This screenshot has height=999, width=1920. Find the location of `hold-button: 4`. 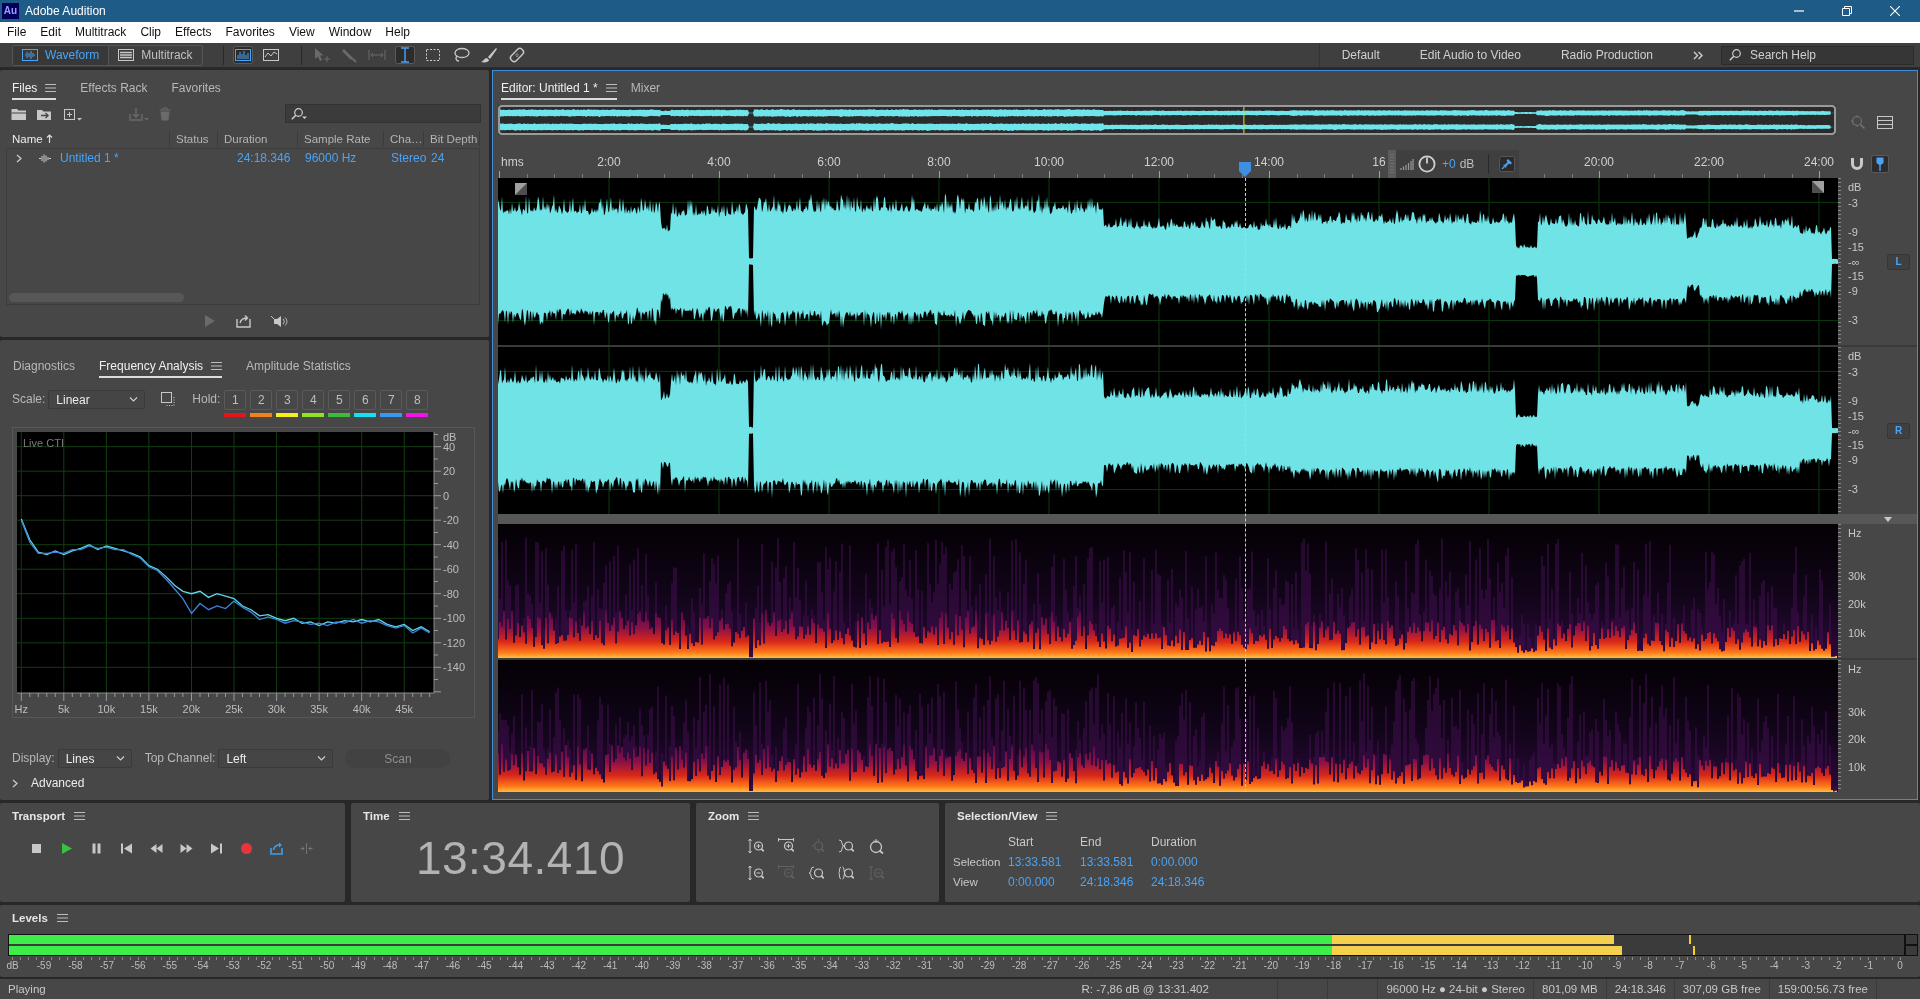

hold-button: 4 is located at coordinates (313, 400).